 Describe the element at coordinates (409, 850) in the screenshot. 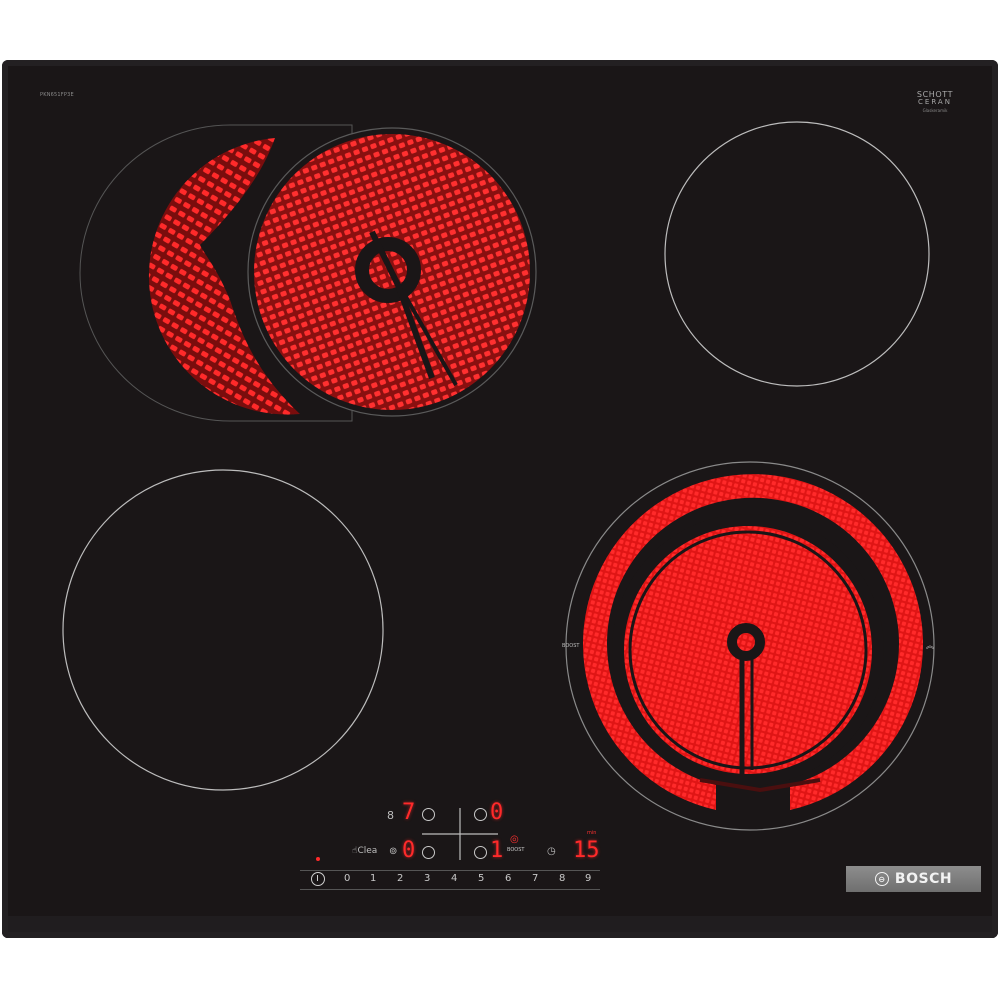

I see `zone-display-bottom-left: 0` at that location.